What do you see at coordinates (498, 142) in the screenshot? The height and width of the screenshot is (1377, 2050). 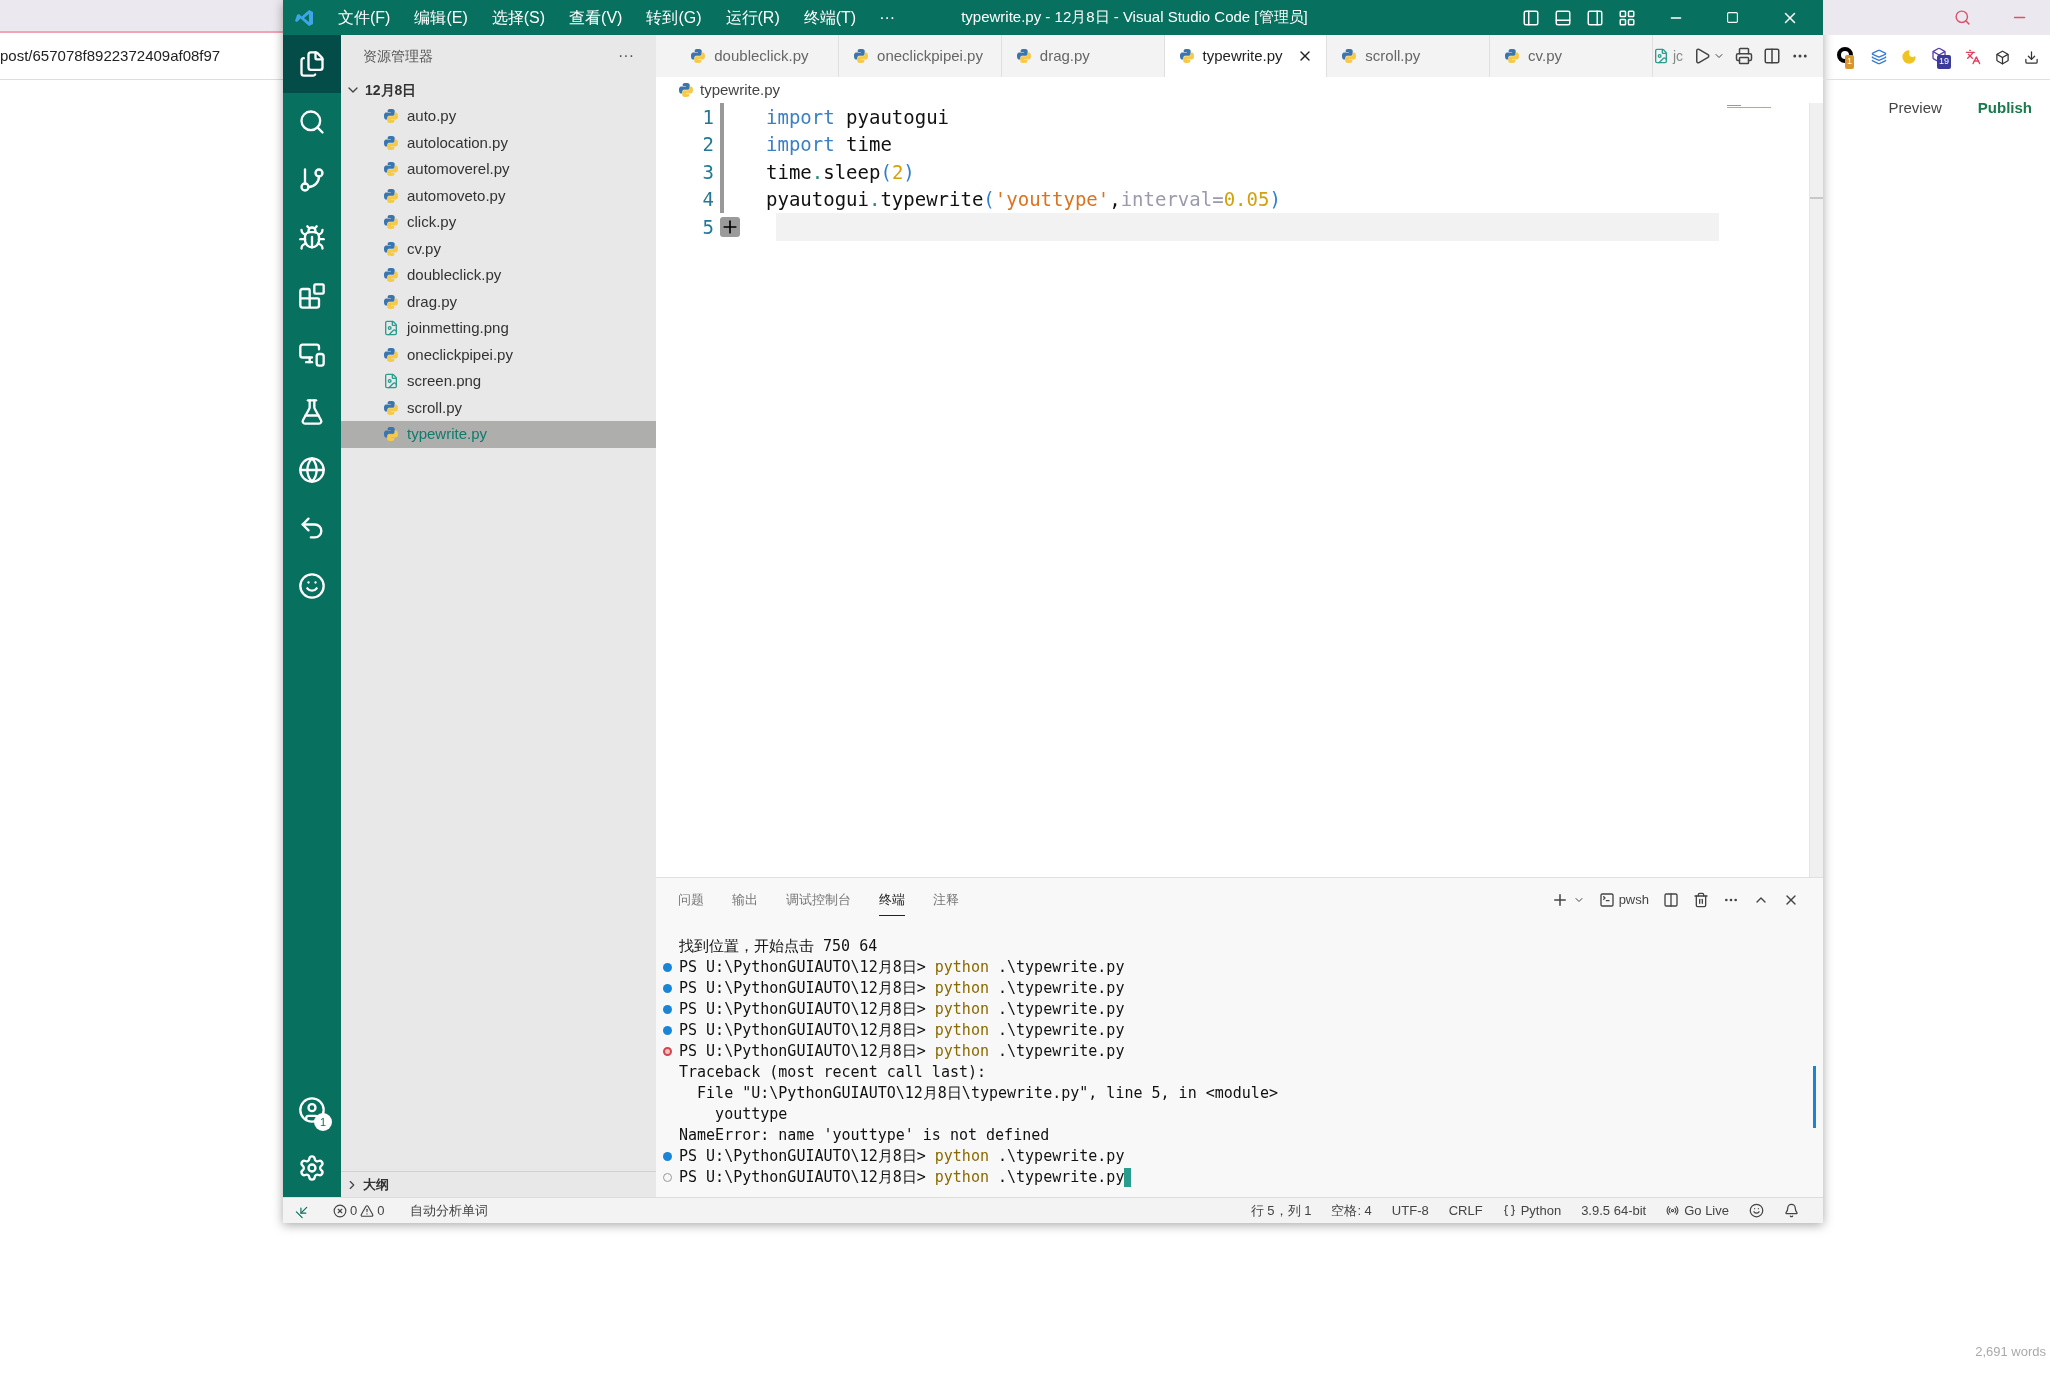 I see `file-item: autolocation.py` at bounding box center [498, 142].